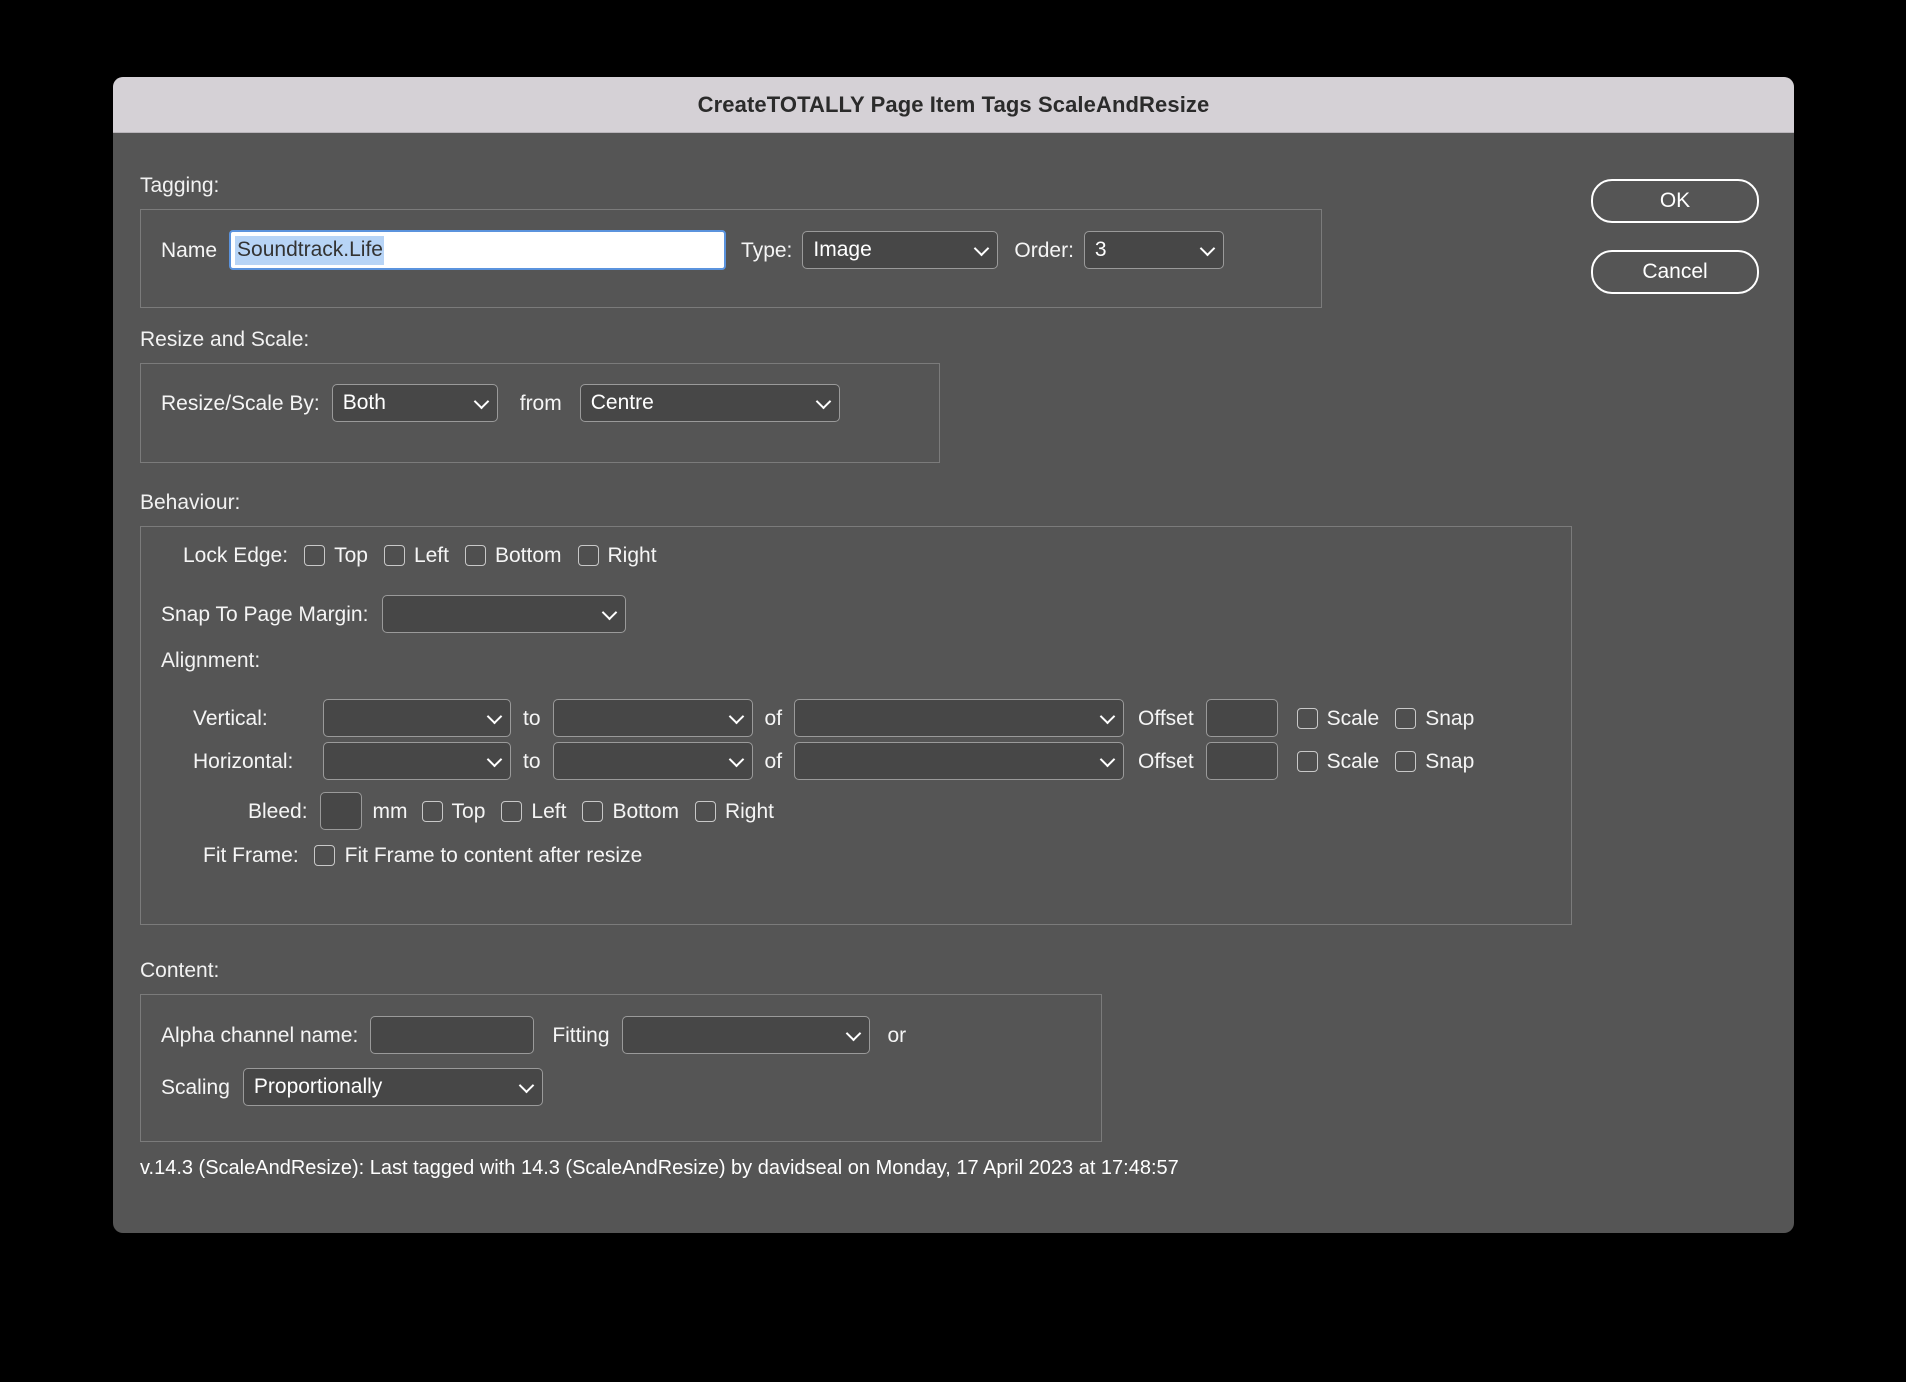  Describe the element at coordinates (468, 811) in the screenshot. I see `bleed-top-label: Top` at that location.